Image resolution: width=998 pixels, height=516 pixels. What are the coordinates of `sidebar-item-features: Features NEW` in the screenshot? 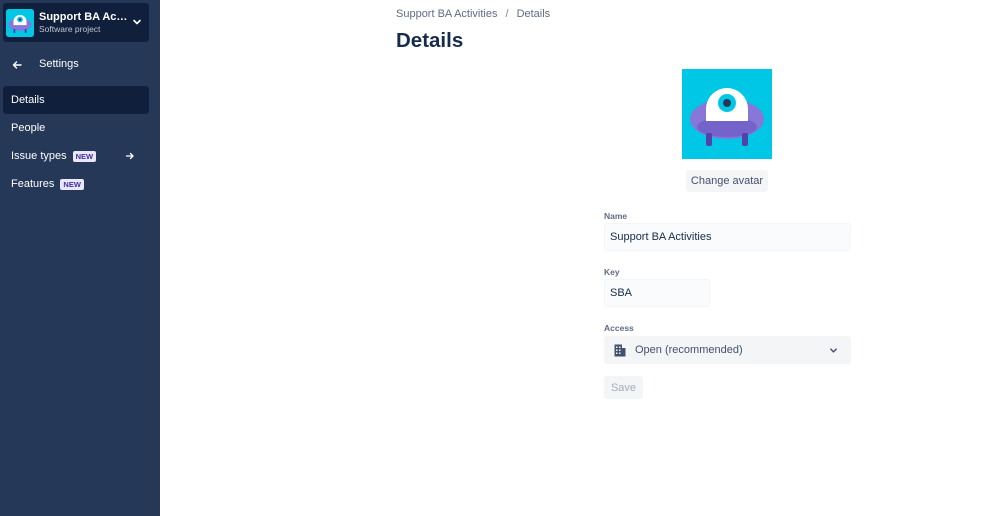 It's located at (76, 184).